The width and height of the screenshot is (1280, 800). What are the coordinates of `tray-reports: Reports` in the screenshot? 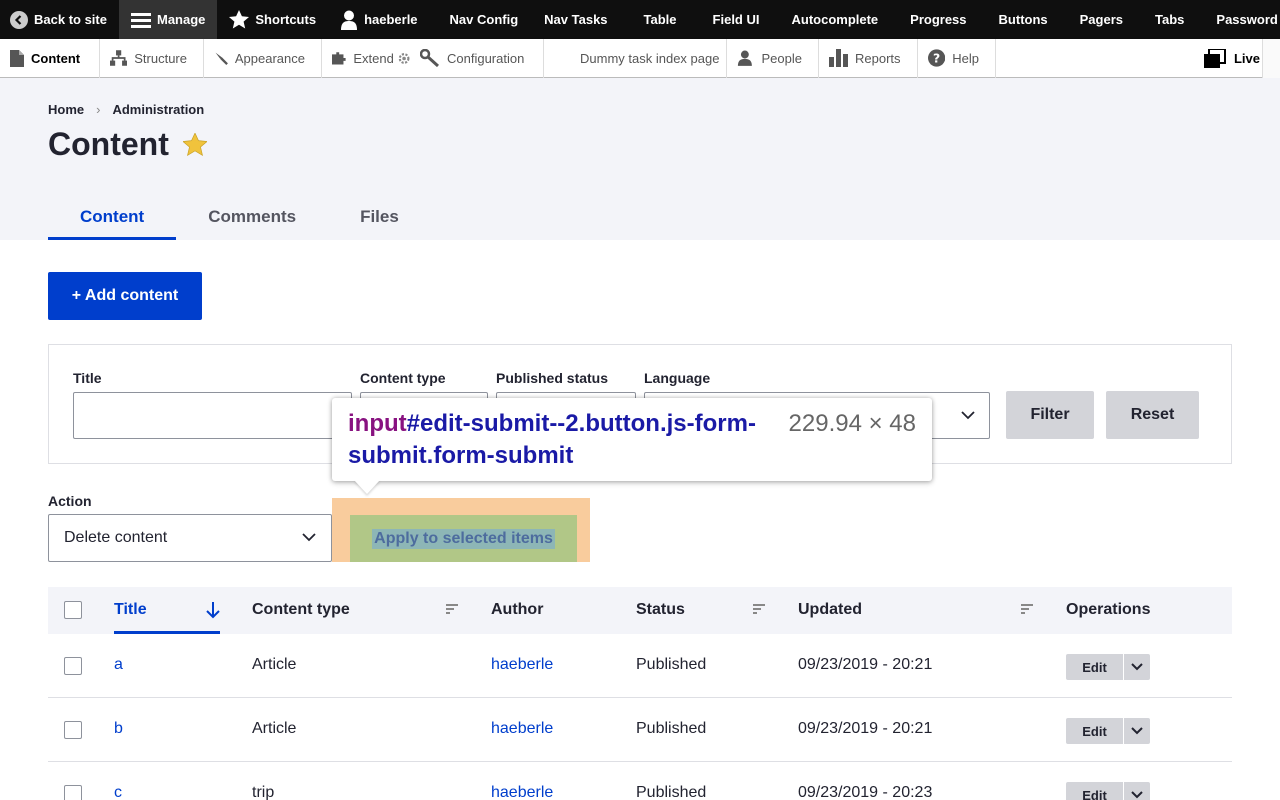 It's located at (868, 58).